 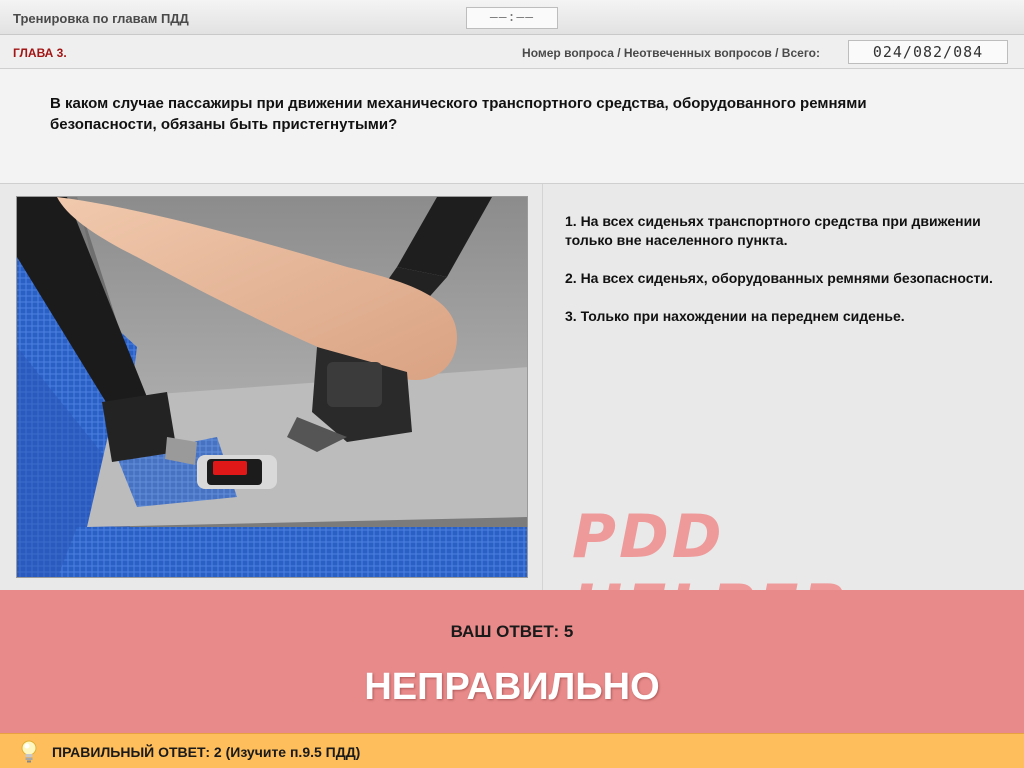 What do you see at coordinates (101, 18) in the screenshot?
I see `app-title: Тренировка по главам ПДД` at bounding box center [101, 18].